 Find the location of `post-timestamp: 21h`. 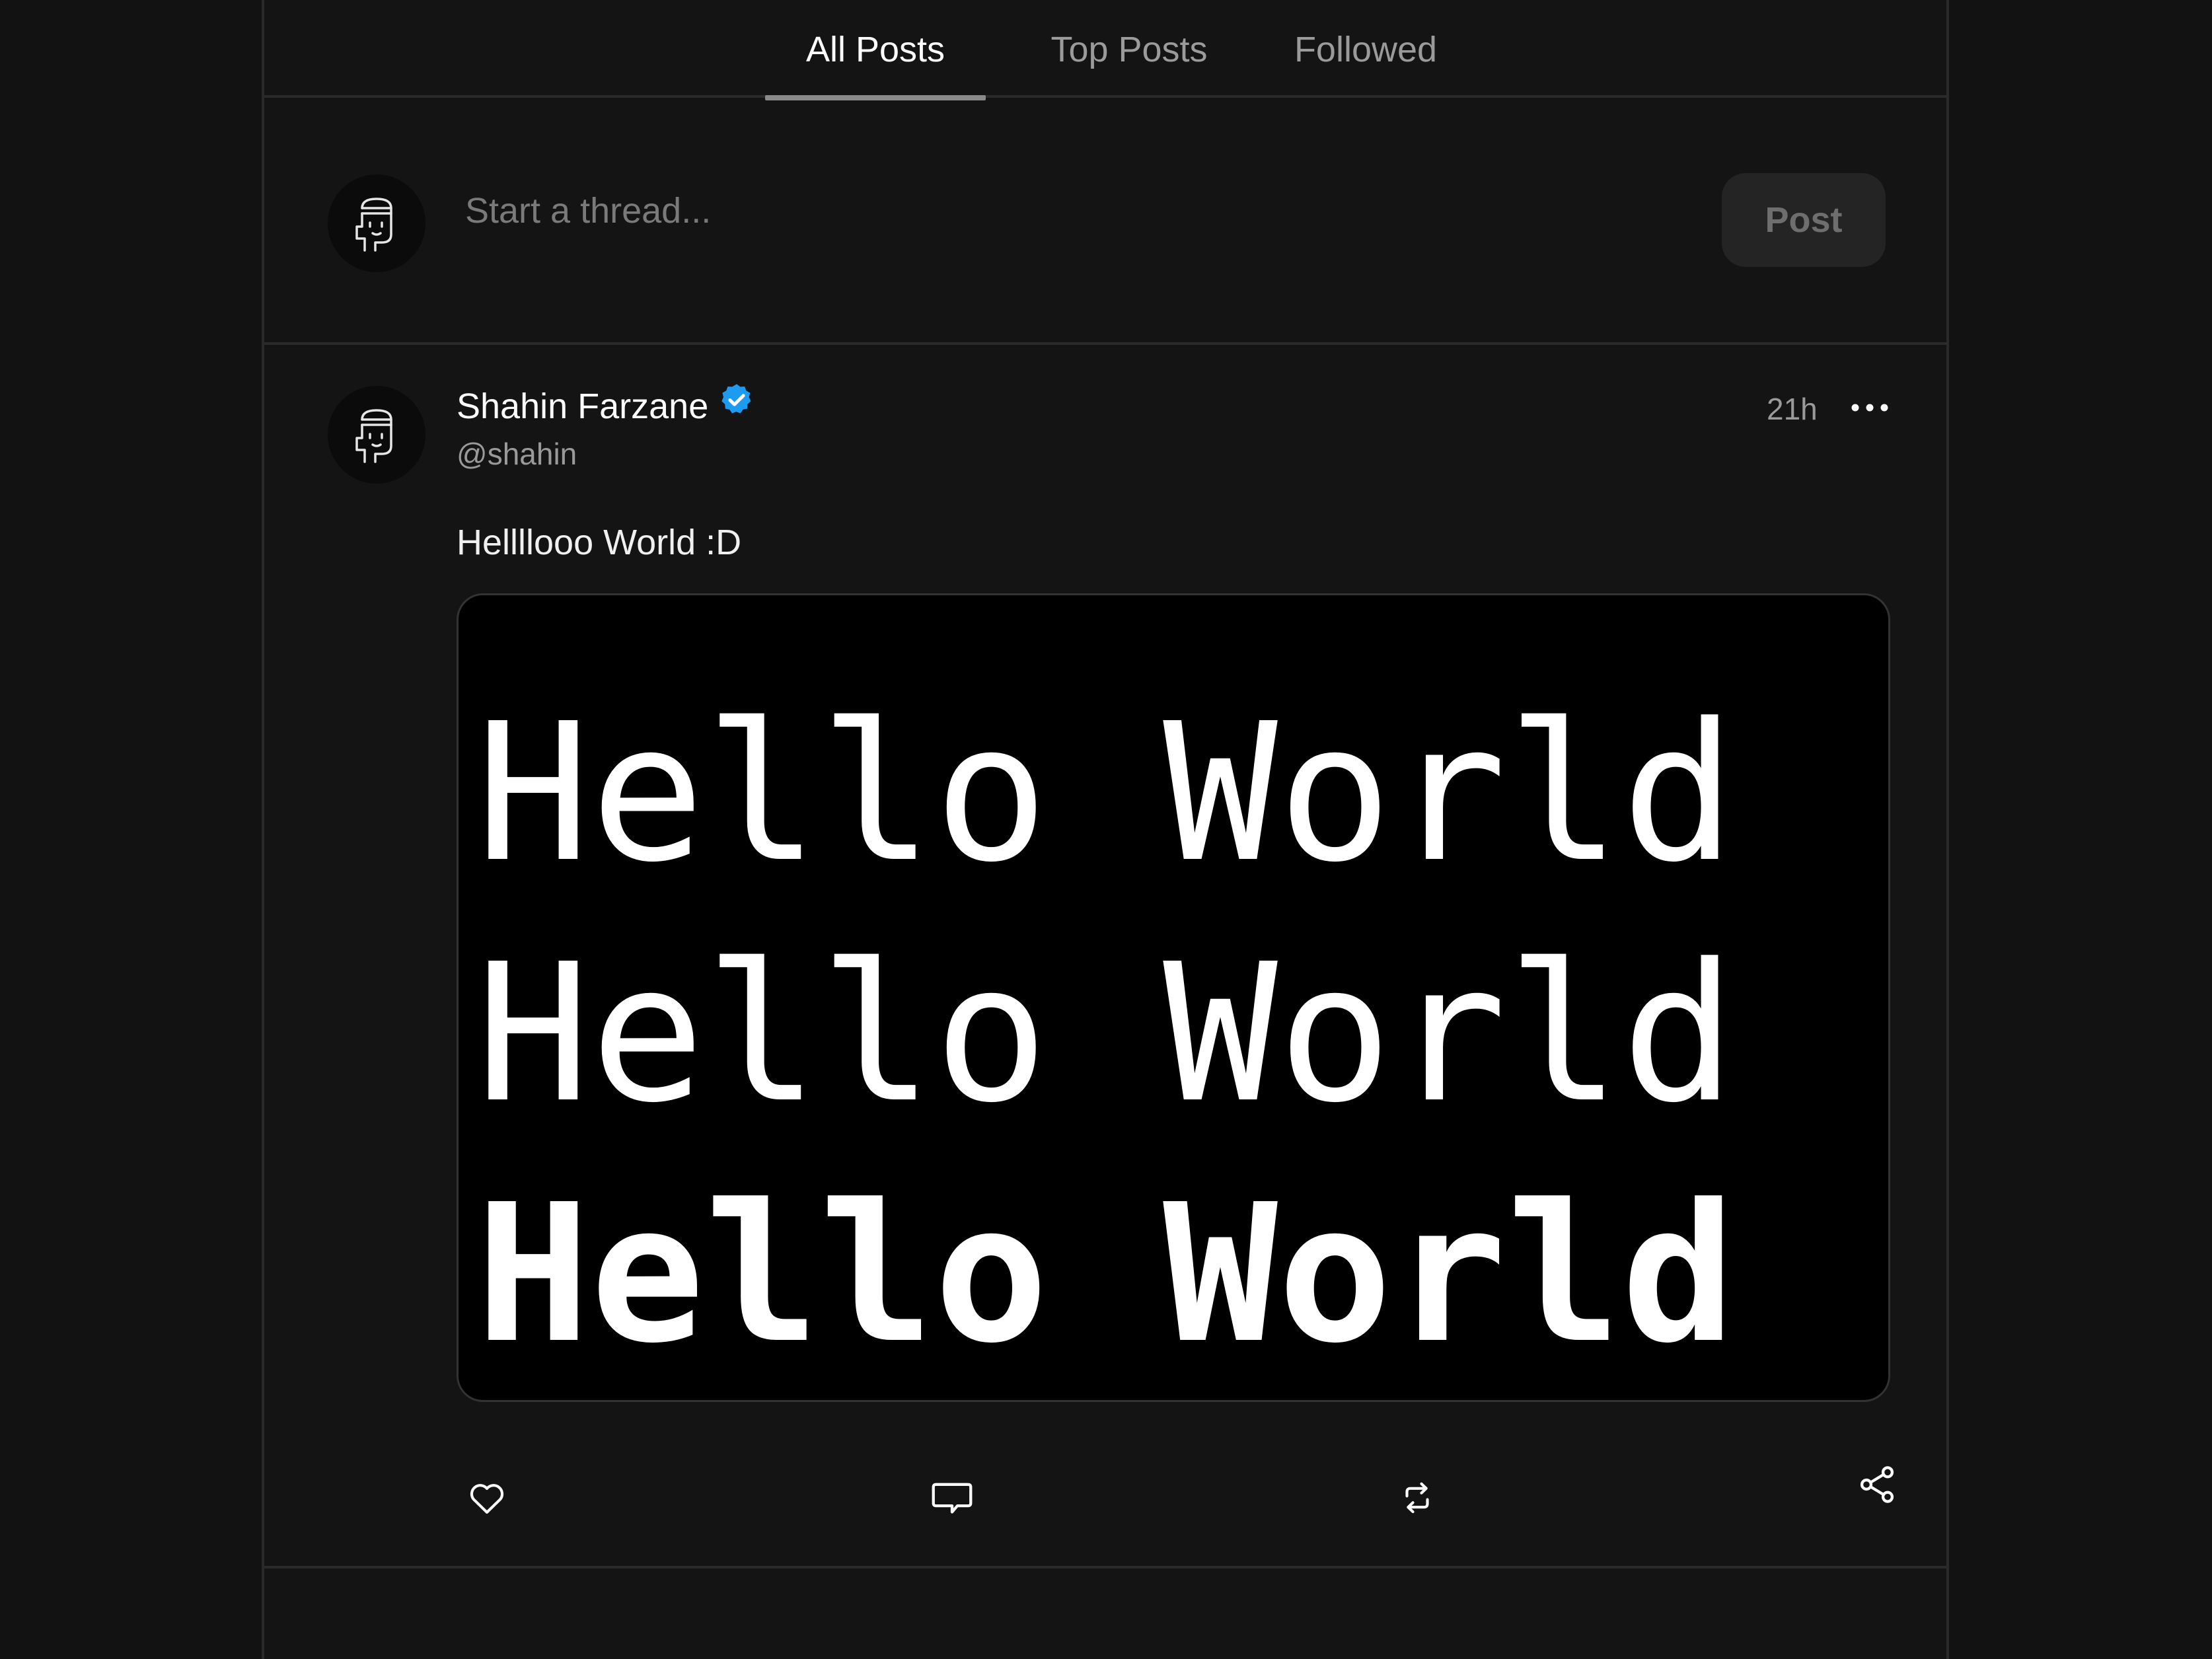

post-timestamp: 21h is located at coordinates (1792, 409).